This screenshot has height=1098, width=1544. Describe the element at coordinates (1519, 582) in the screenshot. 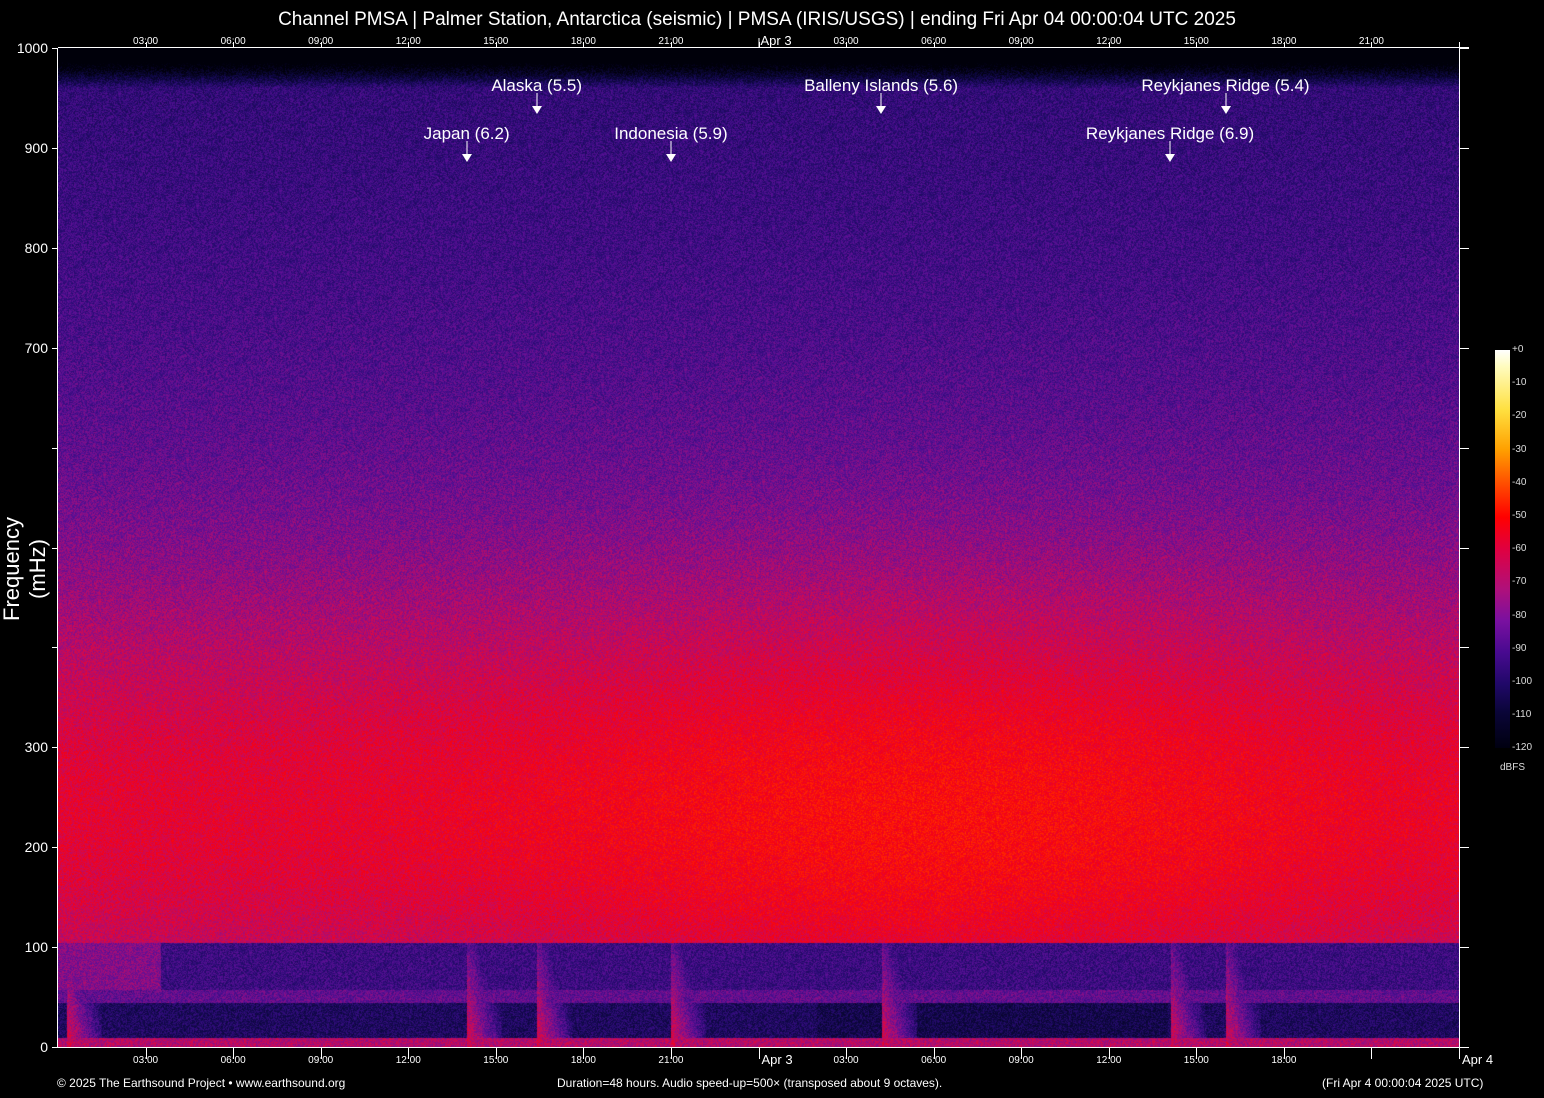

I see `colorbar-tick-label: -70` at that location.